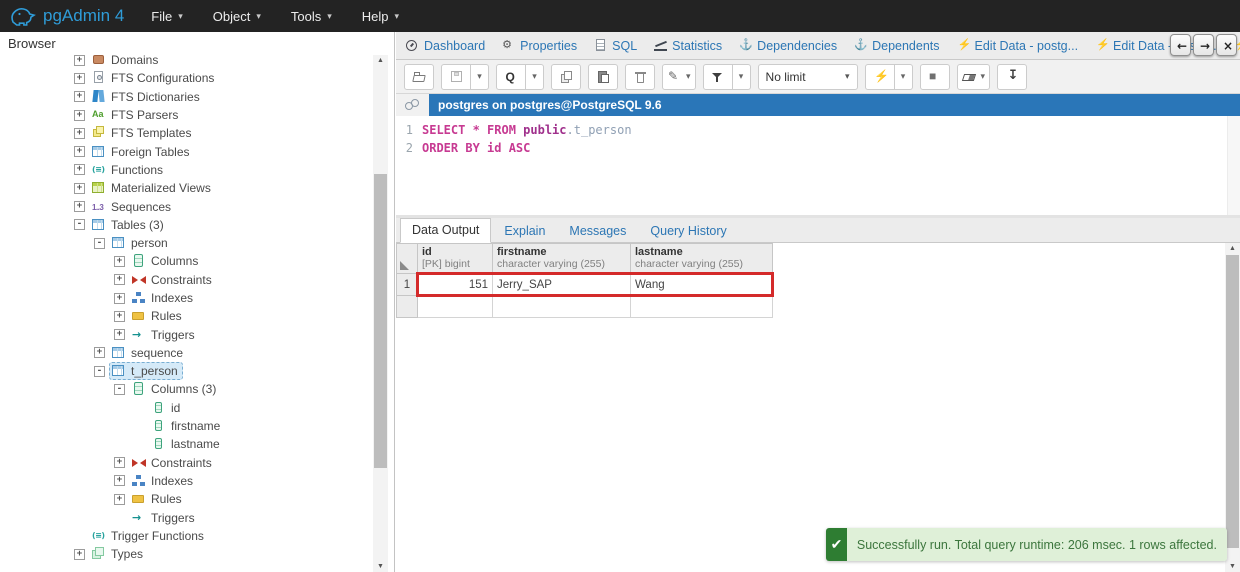  Describe the element at coordinates (186, 389) in the screenshot. I see `tree-item-columns-3: - Columns (3)` at that location.